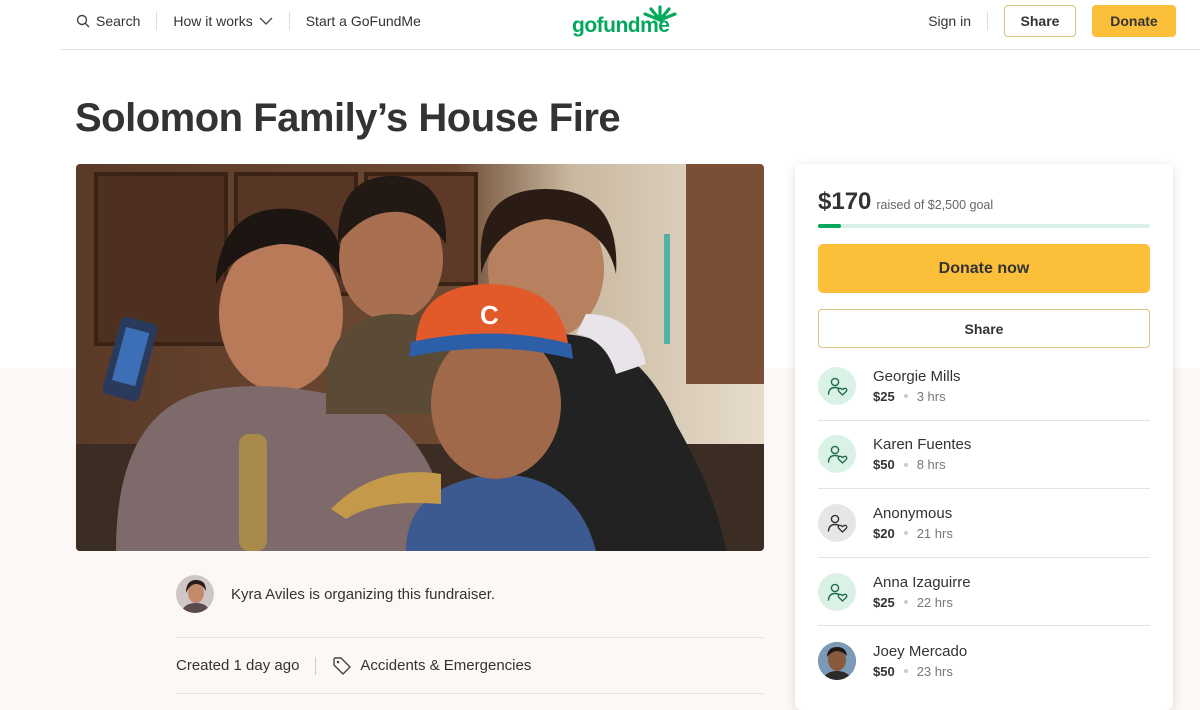 This screenshot has width=1200, height=710. Describe the element at coordinates (489, 315) in the screenshot. I see `svg-text: C` at that location.